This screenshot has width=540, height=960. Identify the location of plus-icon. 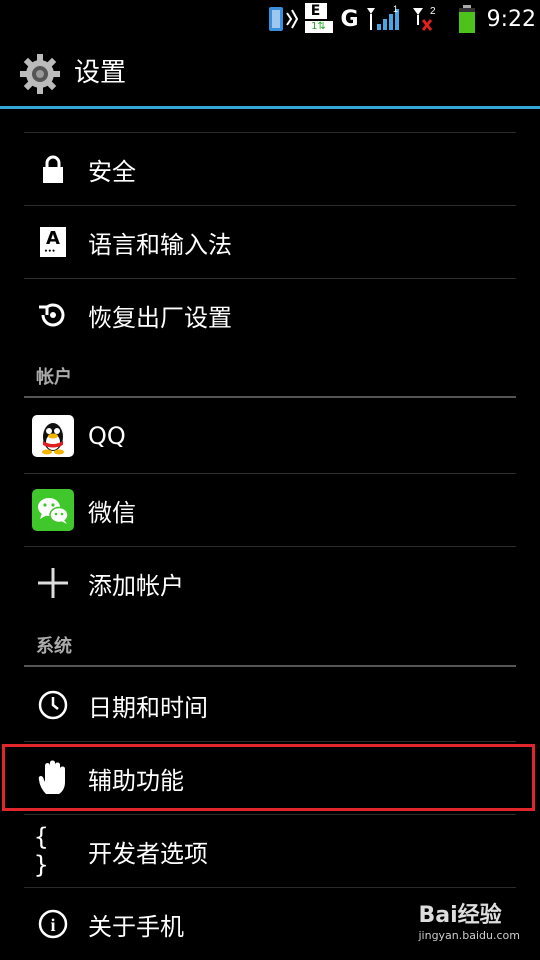
(53, 583).